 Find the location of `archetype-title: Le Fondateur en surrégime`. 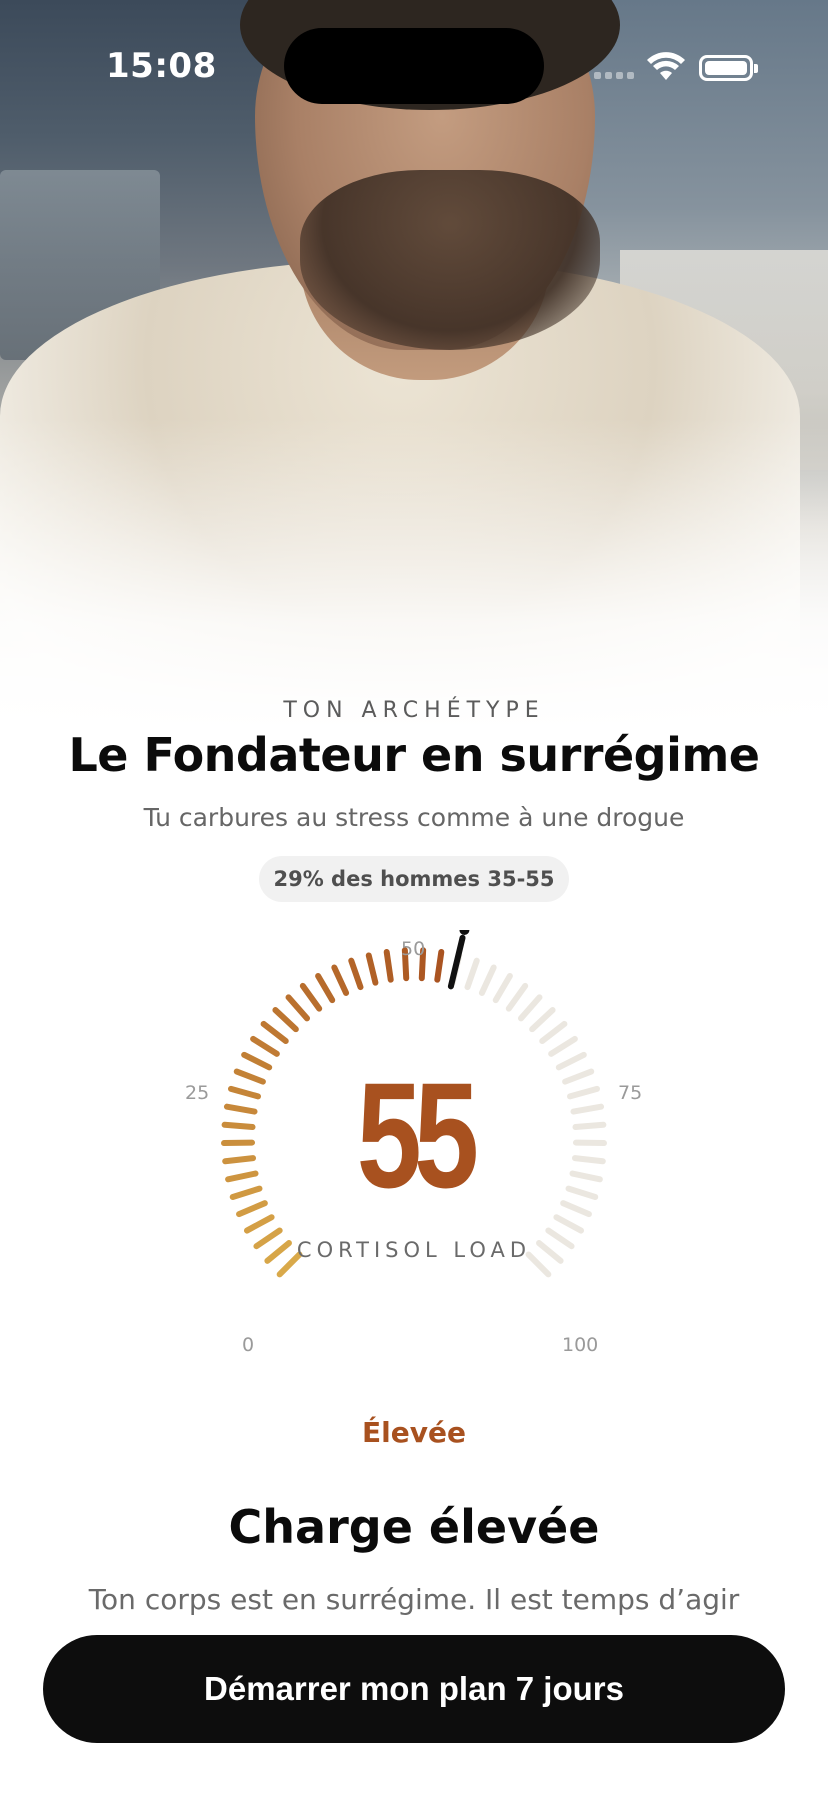

archetype-title: Le Fondateur en surrégime is located at coordinates (414, 755).